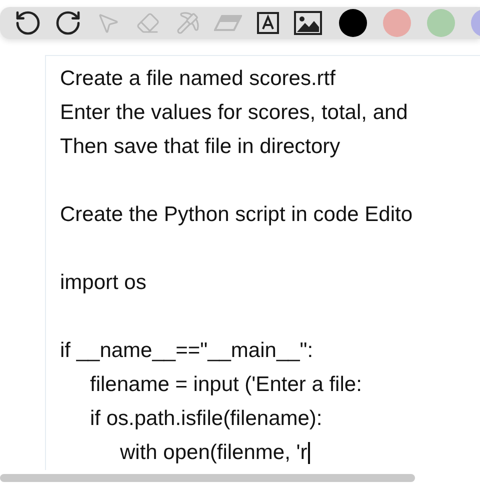 The width and height of the screenshot is (480, 486). I want to click on image-icon, so click(308, 23).